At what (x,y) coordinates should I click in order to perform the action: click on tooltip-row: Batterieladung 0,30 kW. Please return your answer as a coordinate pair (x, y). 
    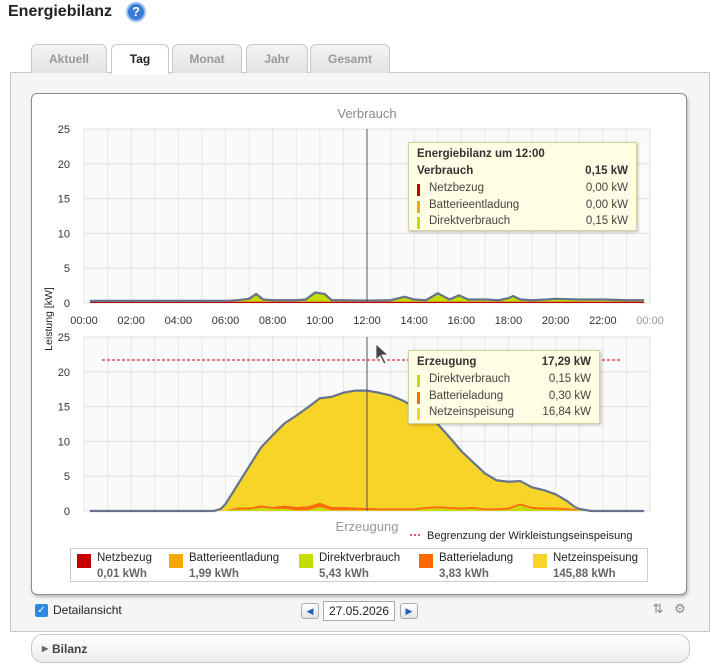
    Looking at the image, I should click on (504, 398).